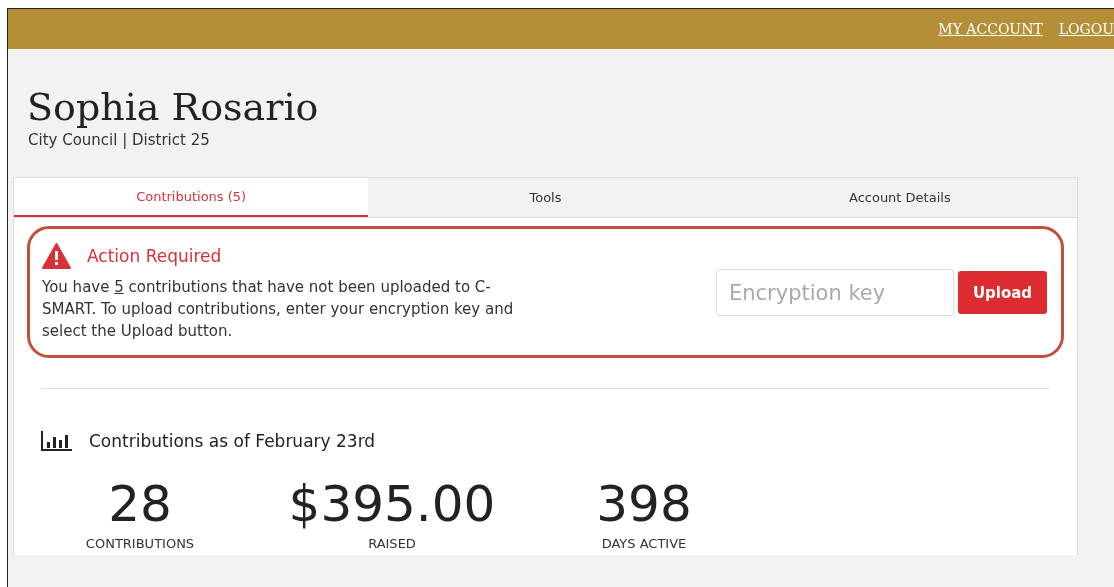  I want to click on stat-value: 28, so click(140, 504).